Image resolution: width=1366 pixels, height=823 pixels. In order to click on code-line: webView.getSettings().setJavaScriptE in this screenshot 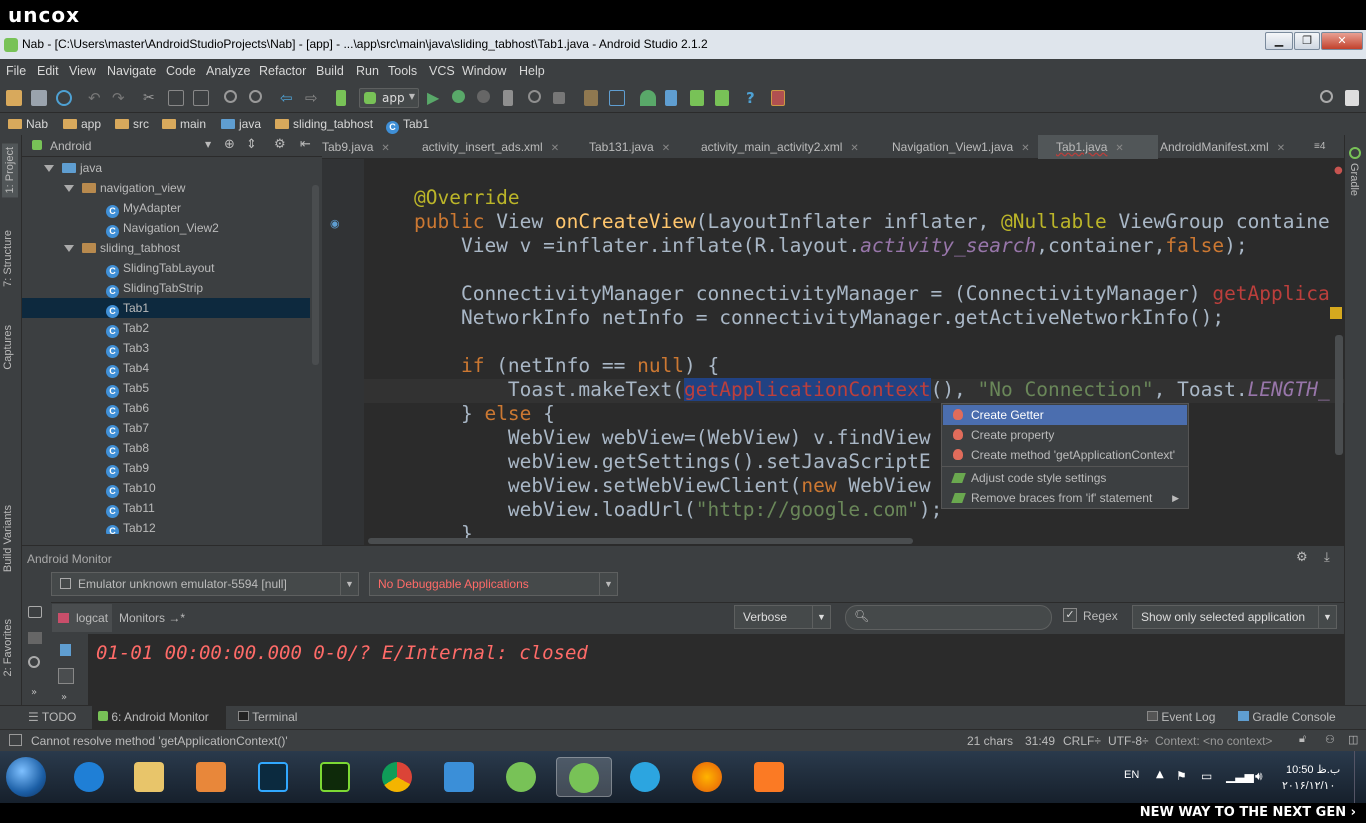, I will do `click(672, 461)`.